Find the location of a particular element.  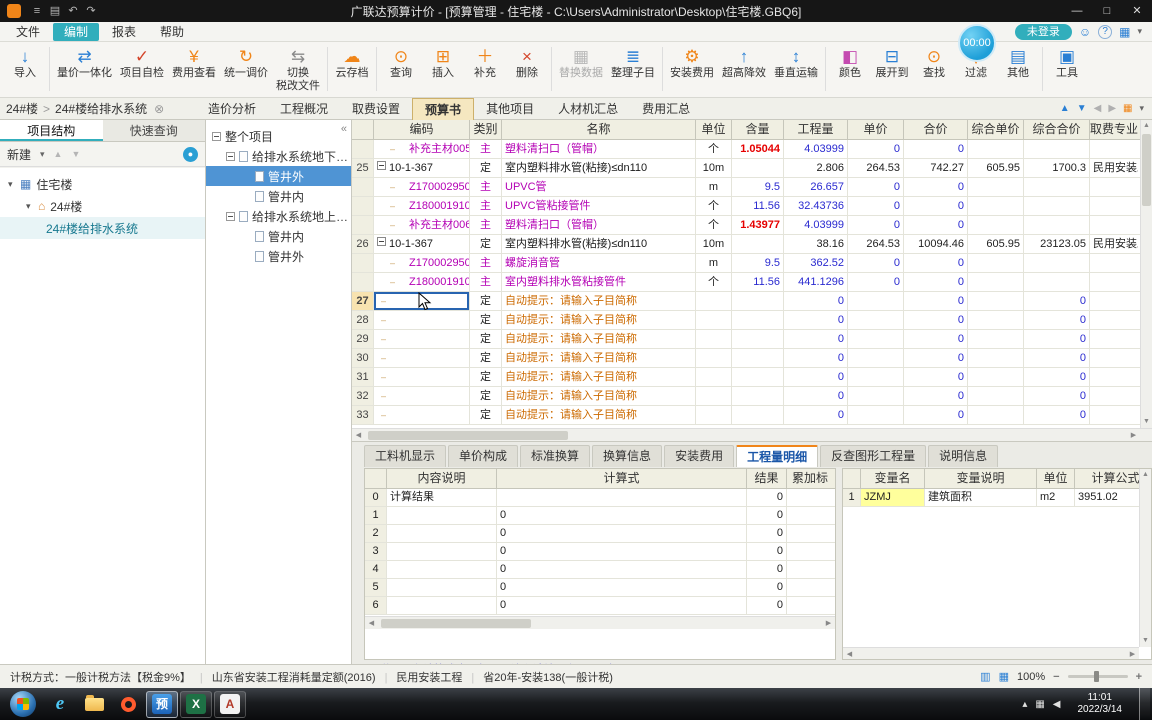

calc-horizontal-scrollbar: ◀ ▶ is located at coordinates (600, 622).